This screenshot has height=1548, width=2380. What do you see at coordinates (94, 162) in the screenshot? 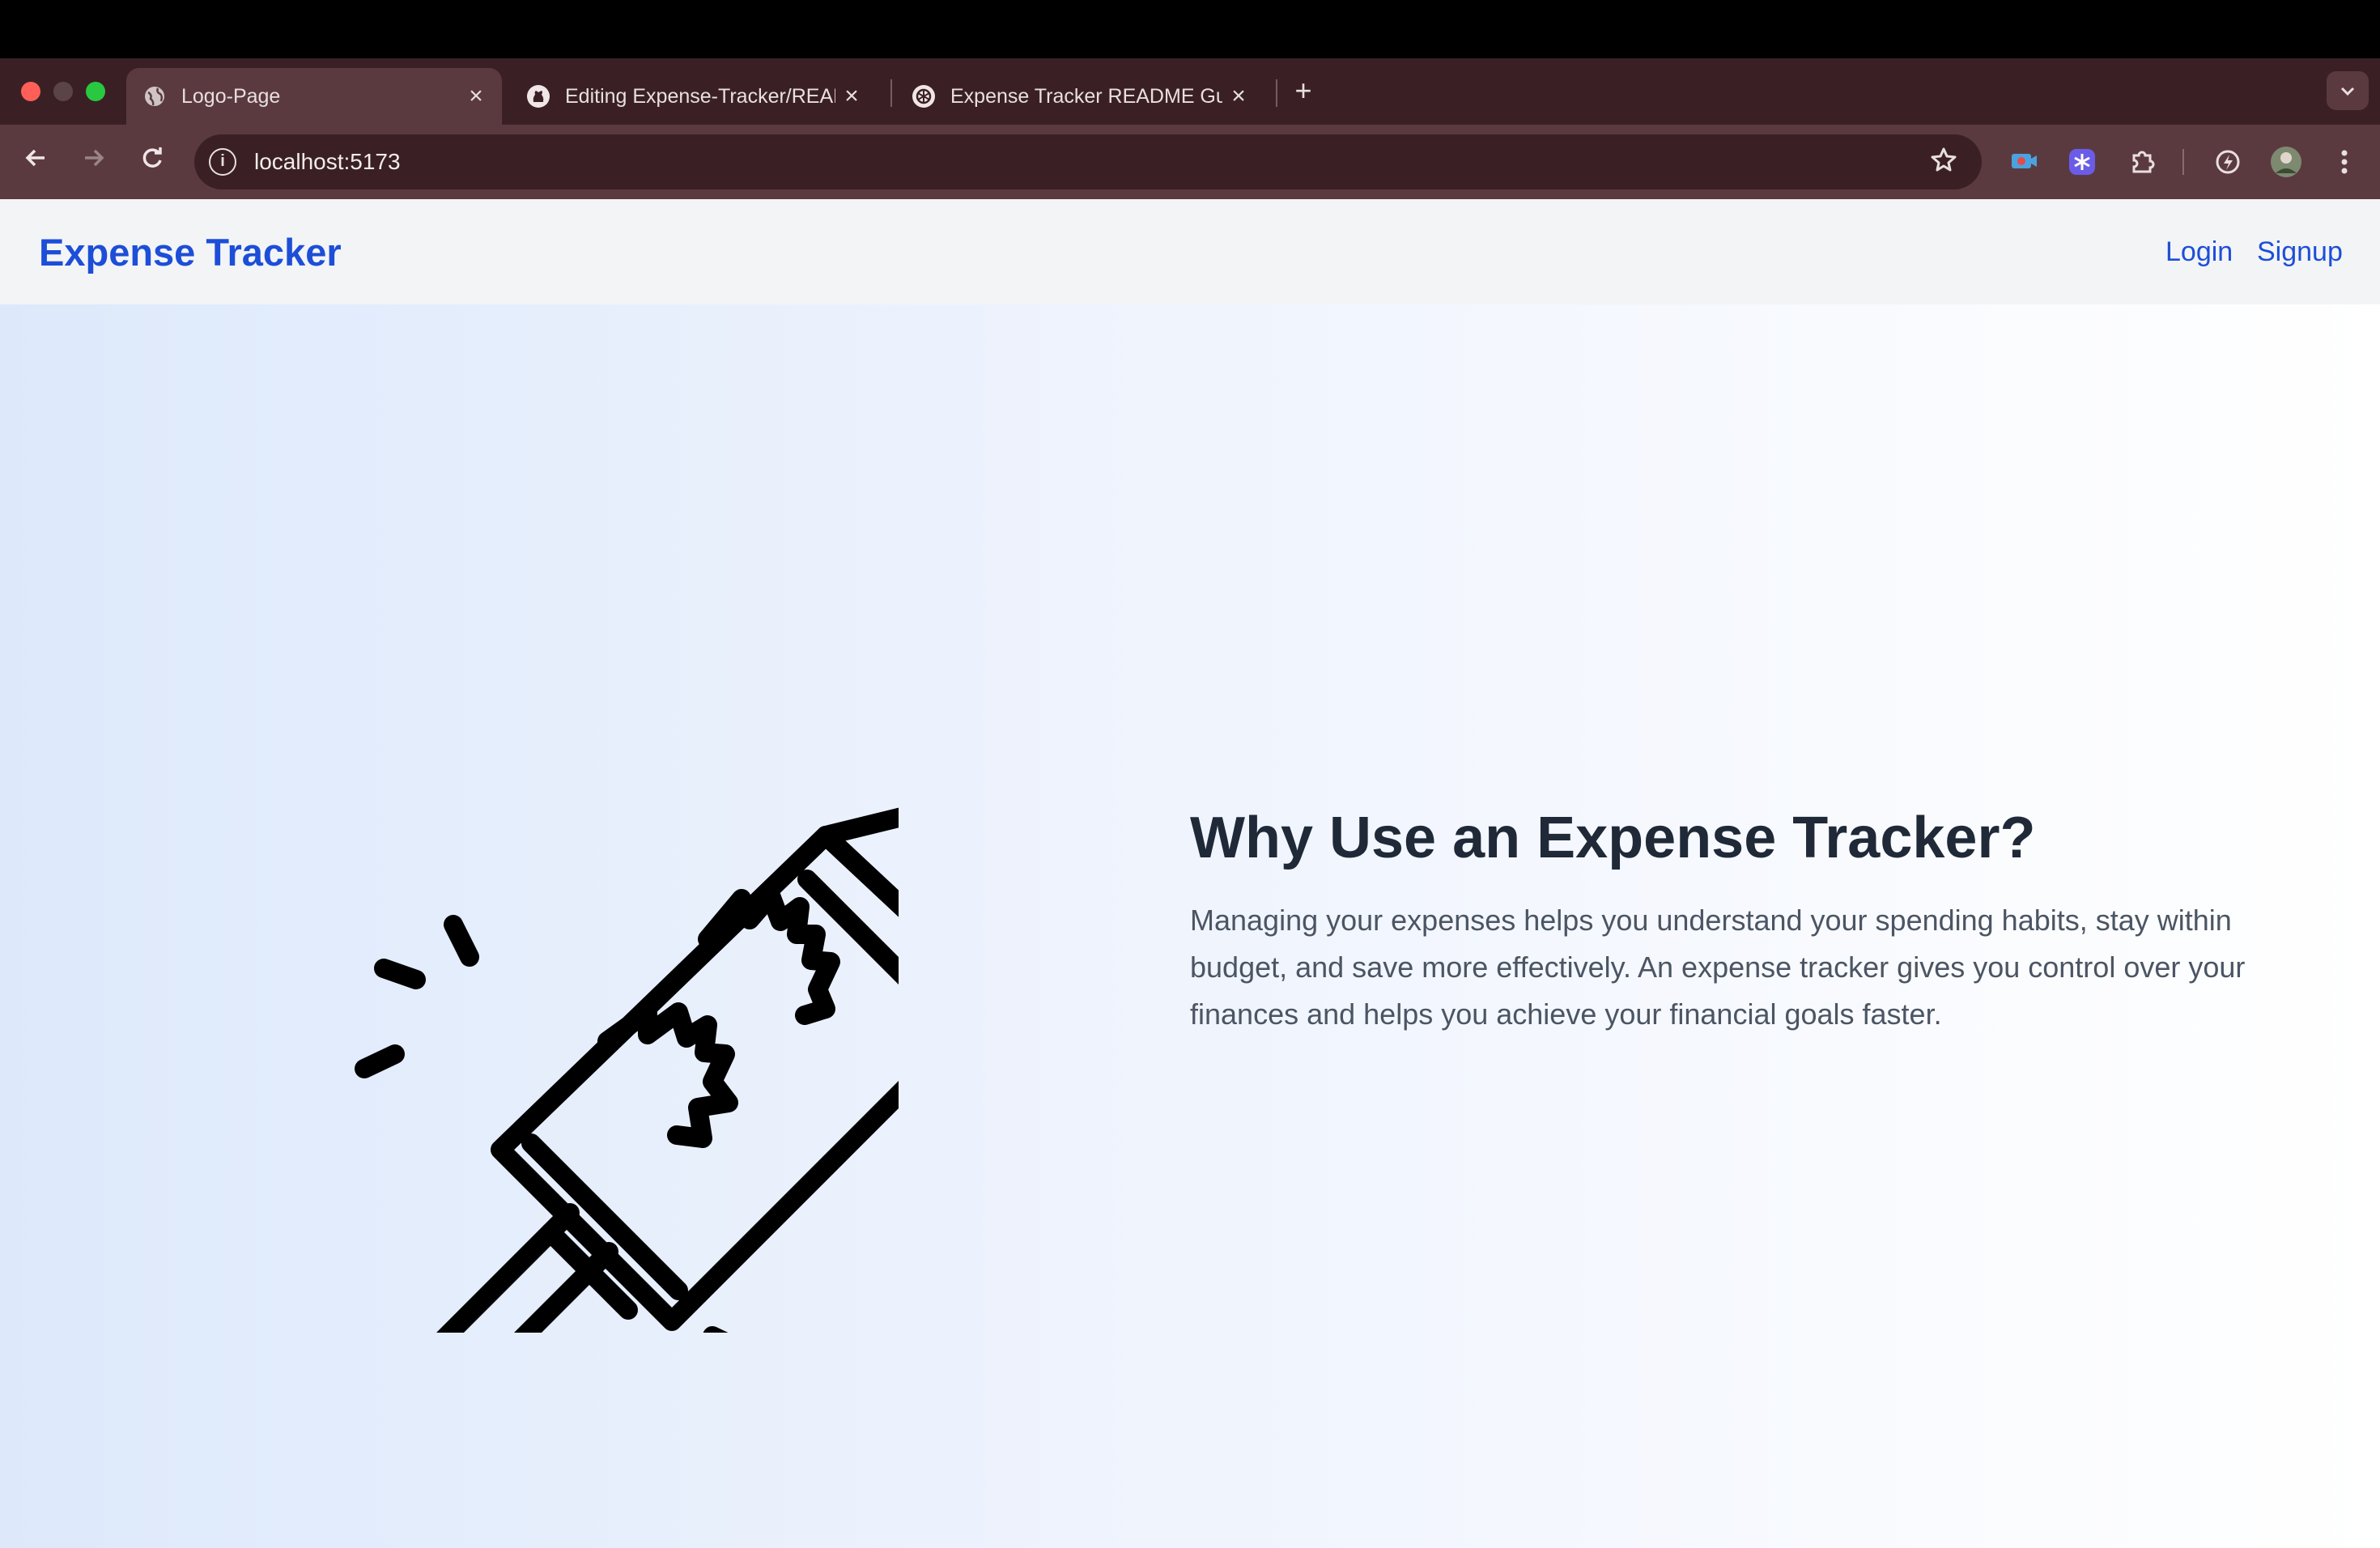
I see `forward-button` at bounding box center [94, 162].